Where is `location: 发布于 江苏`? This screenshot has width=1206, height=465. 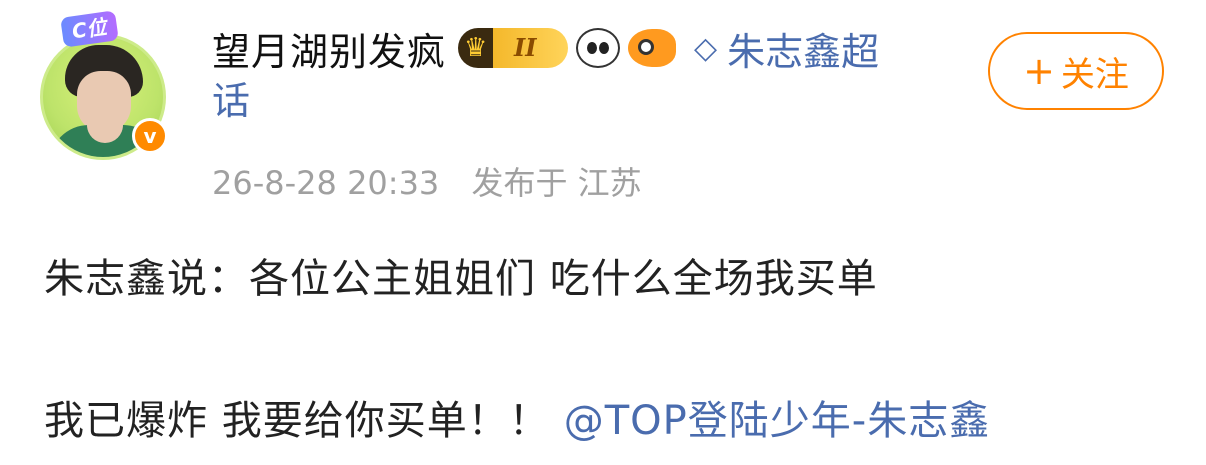 location: 发布于 江苏 is located at coordinates (556, 183).